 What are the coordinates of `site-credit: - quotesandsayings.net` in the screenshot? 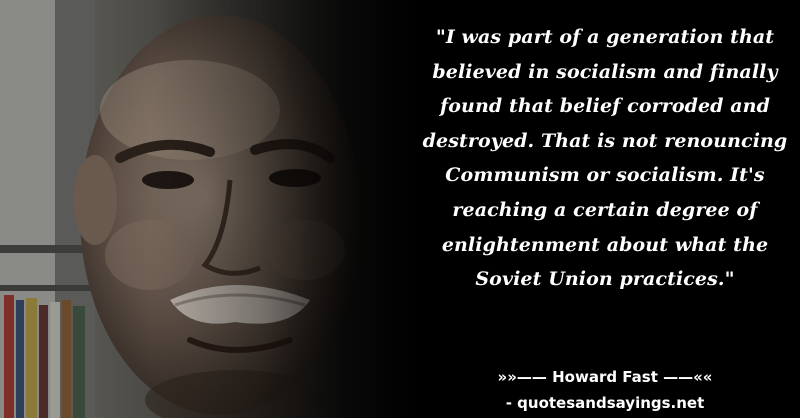 It's located at (605, 403).